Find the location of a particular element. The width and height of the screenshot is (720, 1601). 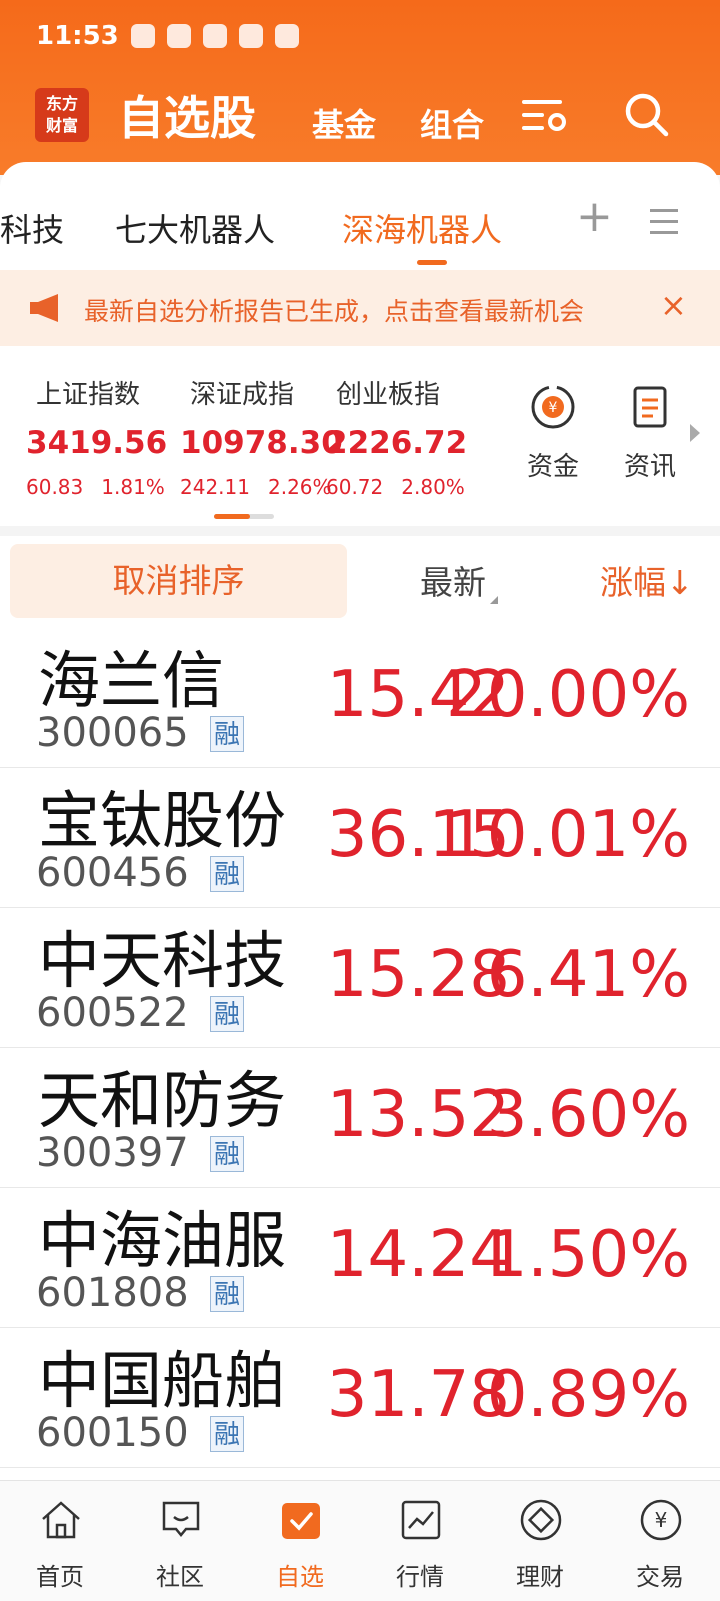

stock-code: 300397 is located at coordinates (112, 1153).